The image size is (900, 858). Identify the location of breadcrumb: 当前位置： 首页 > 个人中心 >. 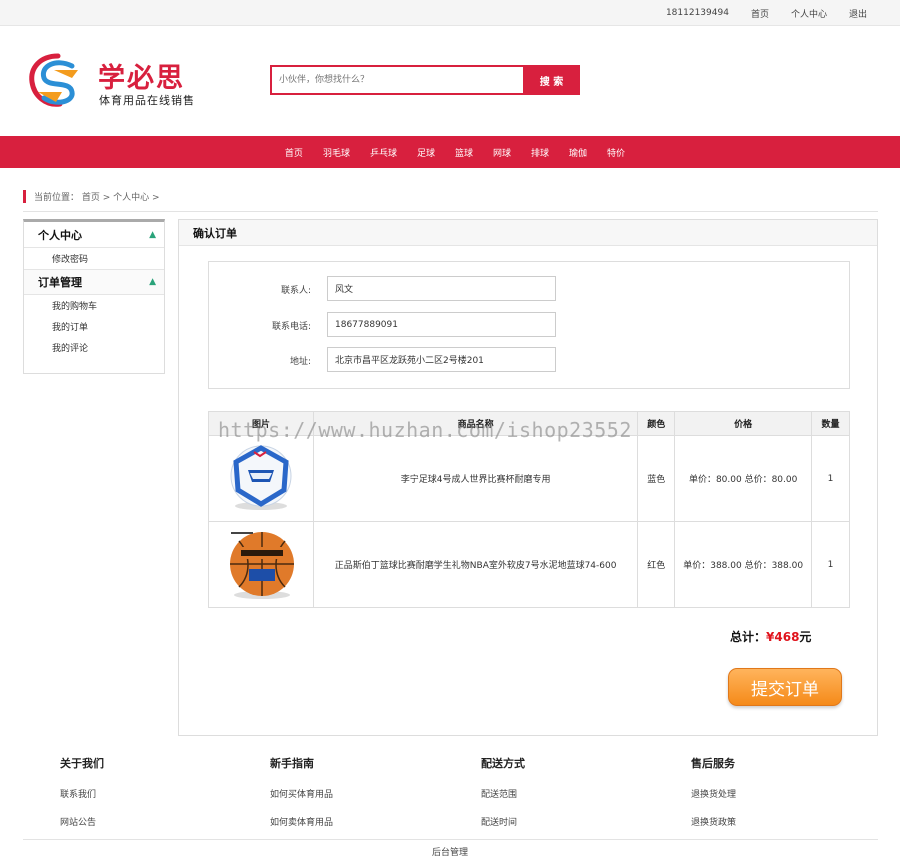
(91, 196).